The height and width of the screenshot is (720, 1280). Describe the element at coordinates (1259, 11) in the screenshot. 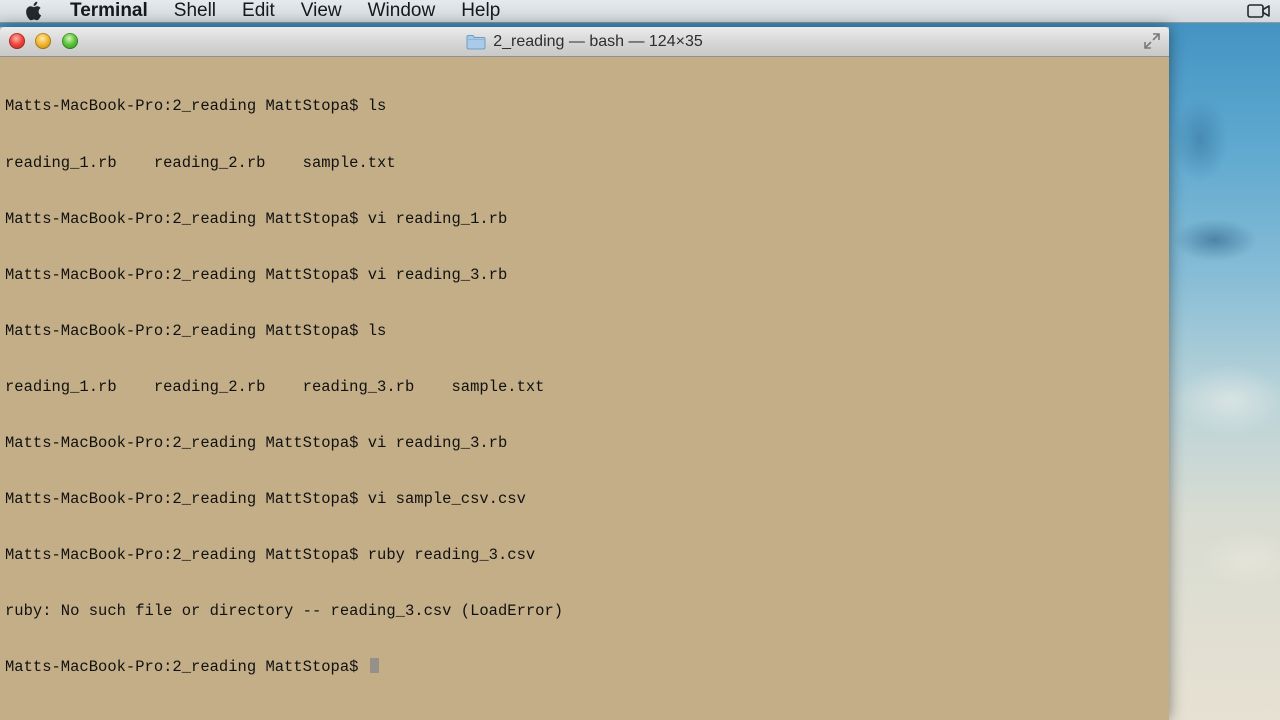

I see `facetime-camera-icon` at that location.